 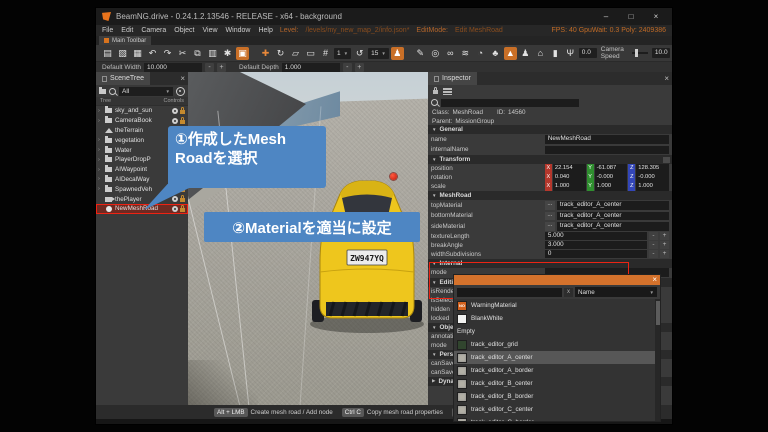 I want to click on camera-speed-value-field: 10.0, so click(x=660, y=53).